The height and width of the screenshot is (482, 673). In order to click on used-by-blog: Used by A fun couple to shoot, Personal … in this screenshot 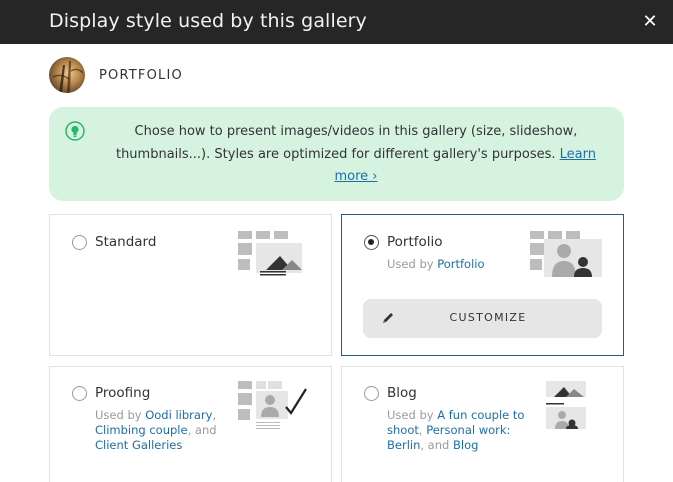, I will do `click(457, 430)`.